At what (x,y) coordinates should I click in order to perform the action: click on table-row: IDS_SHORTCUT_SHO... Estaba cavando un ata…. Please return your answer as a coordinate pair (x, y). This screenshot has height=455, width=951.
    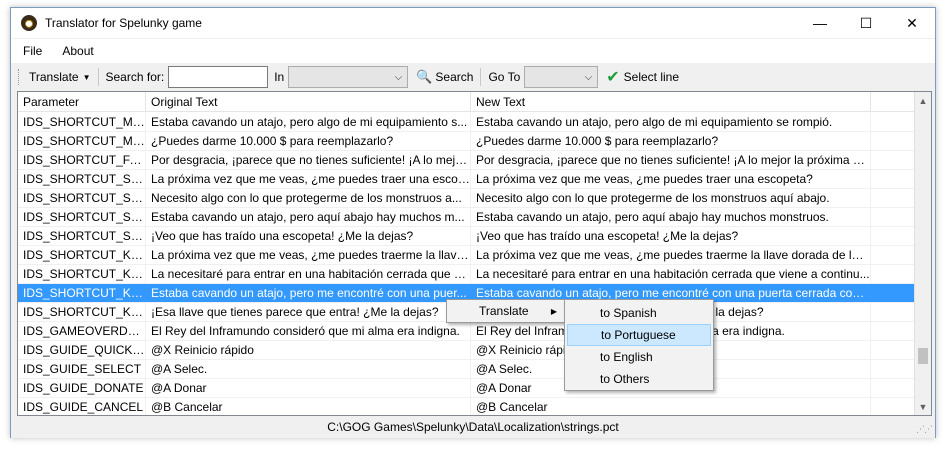
    Looking at the image, I should click on (467, 217).